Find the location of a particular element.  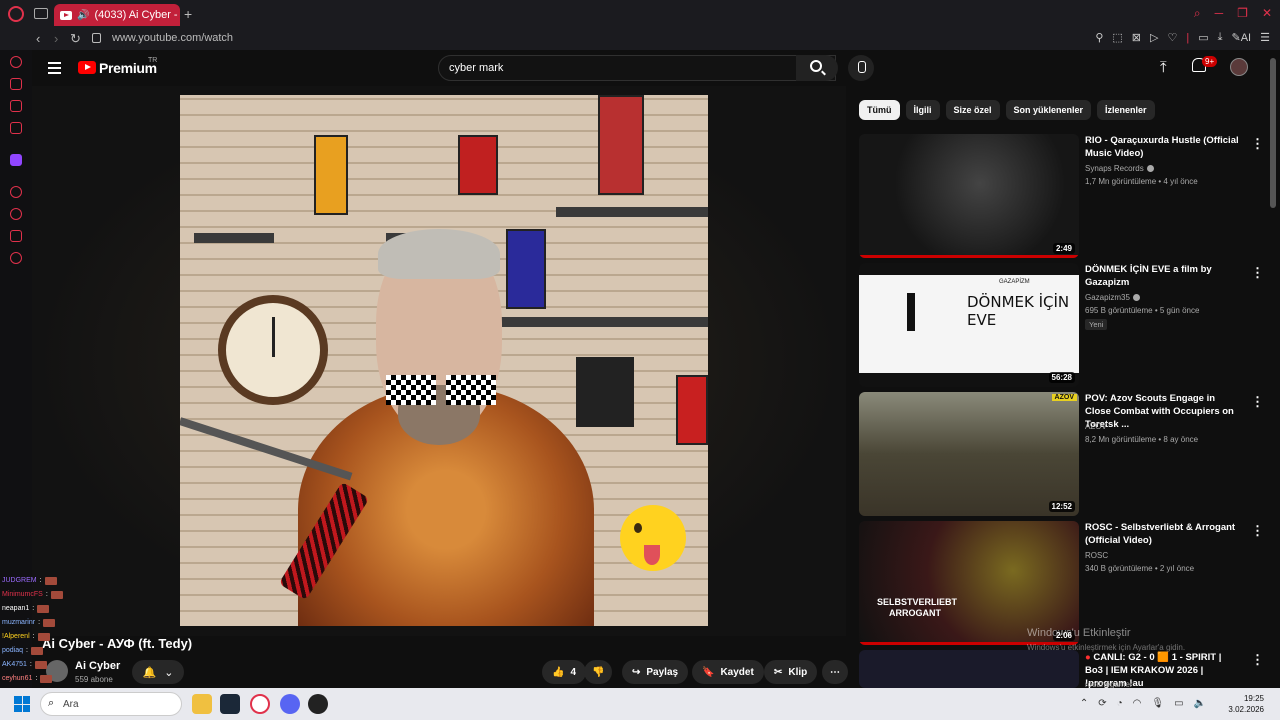

voice-search-icon is located at coordinates (861, 68).